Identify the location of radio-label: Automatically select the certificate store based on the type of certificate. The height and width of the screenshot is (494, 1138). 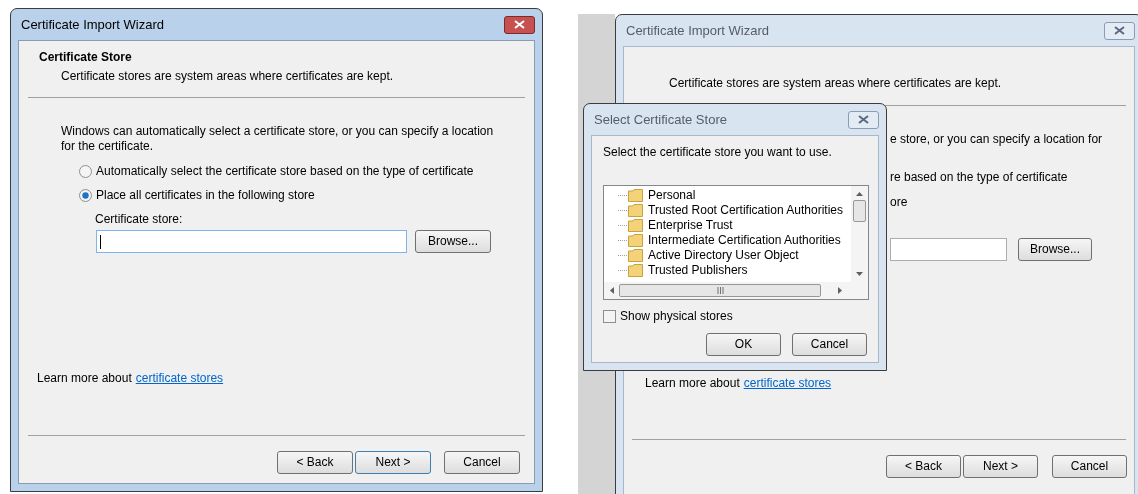
(285, 171).